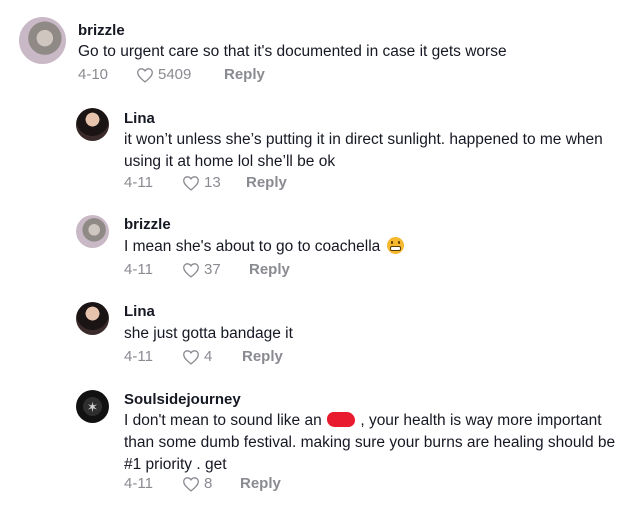  I want to click on grimacing-face-icon, so click(395, 245).